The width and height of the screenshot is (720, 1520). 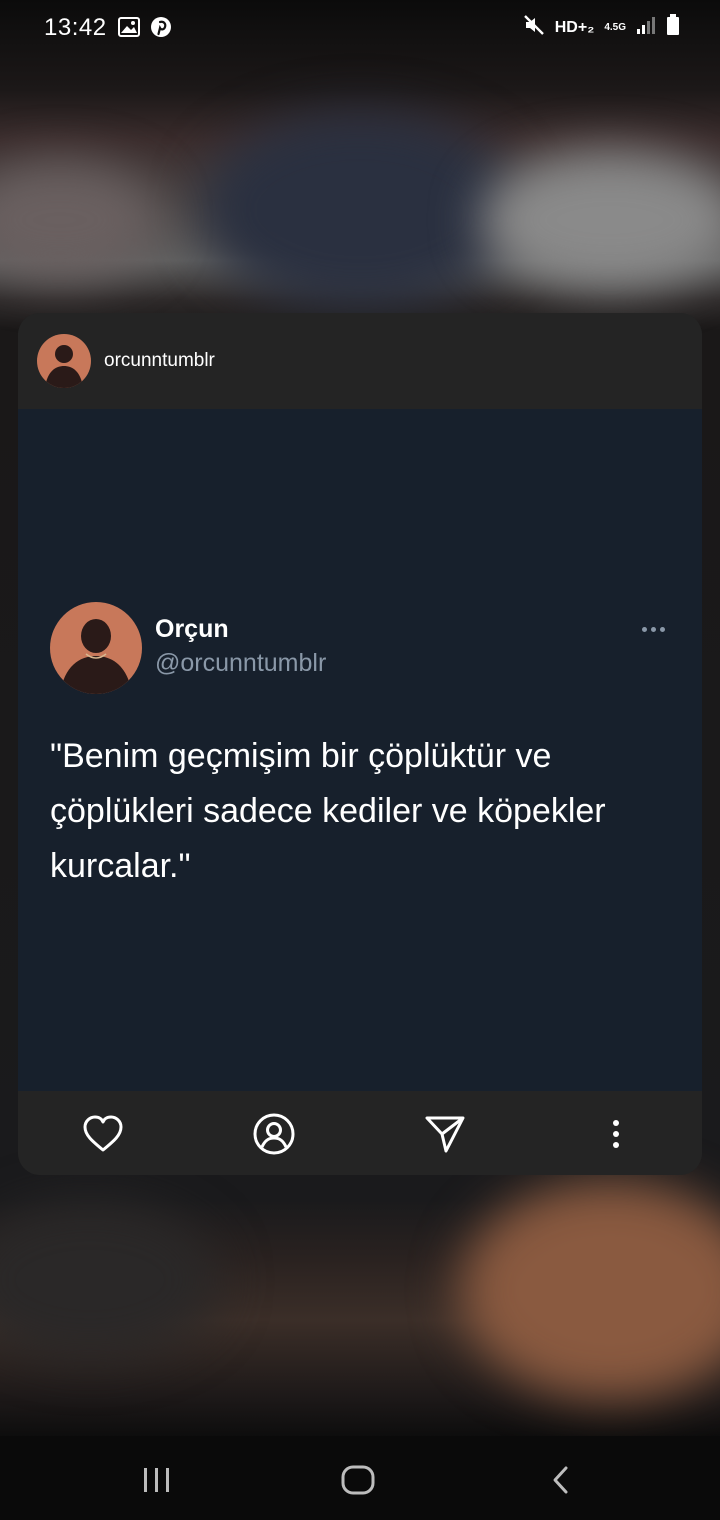 I want to click on header-username: orcunntumblr, so click(x=159, y=361).